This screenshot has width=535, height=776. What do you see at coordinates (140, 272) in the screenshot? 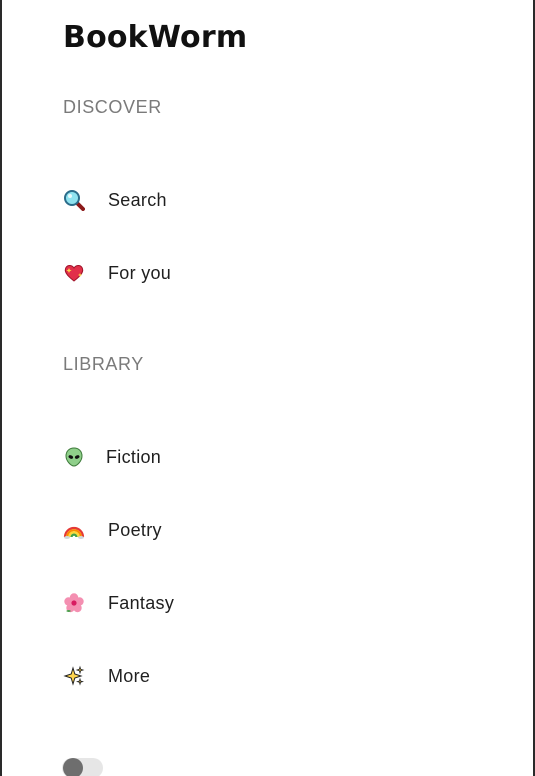
I see `nav-item-label: For you` at bounding box center [140, 272].